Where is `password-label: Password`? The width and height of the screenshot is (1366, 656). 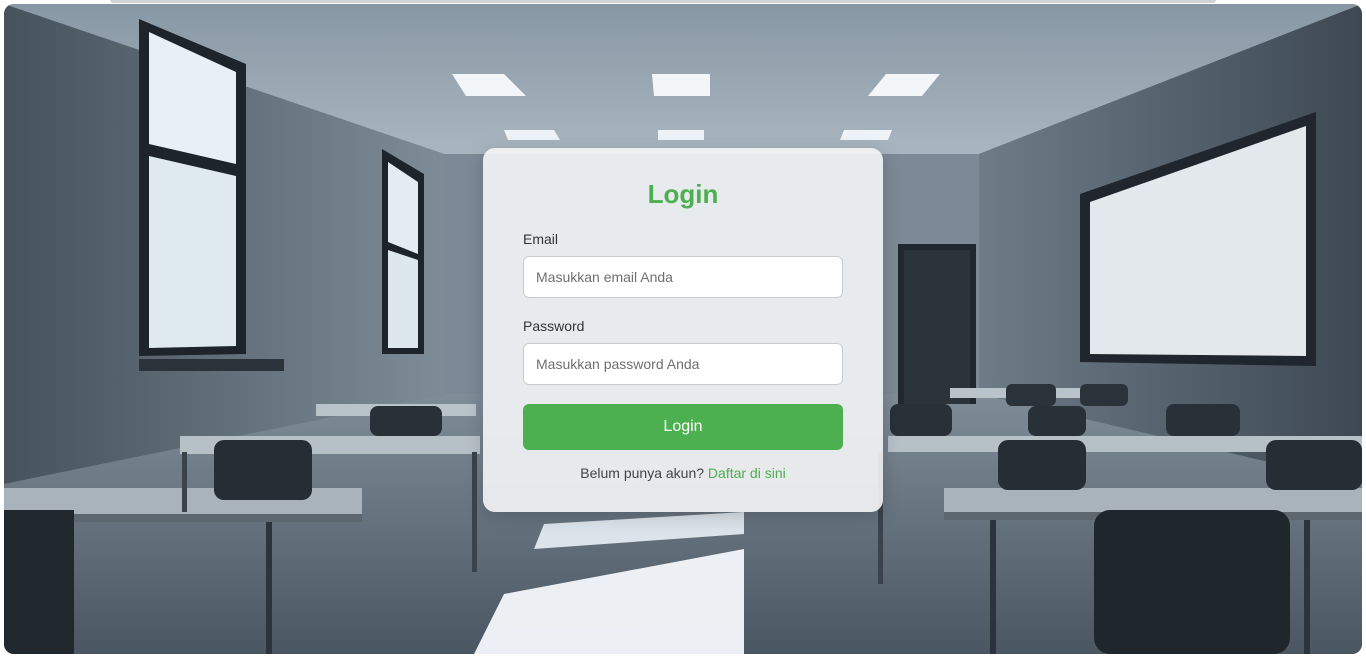 password-label: Password is located at coordinates (554, 326).